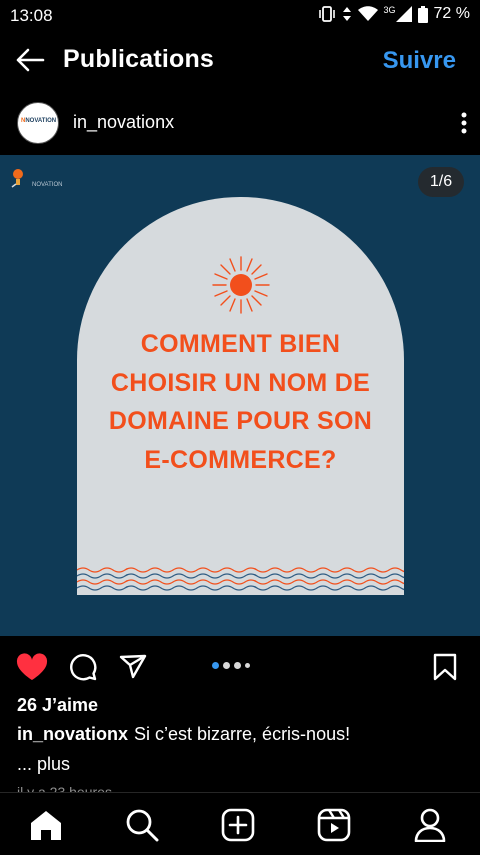 The width and height of the screenshot is (480, 855). I want to click on caption-username: in_novationx, so click(72, 734).